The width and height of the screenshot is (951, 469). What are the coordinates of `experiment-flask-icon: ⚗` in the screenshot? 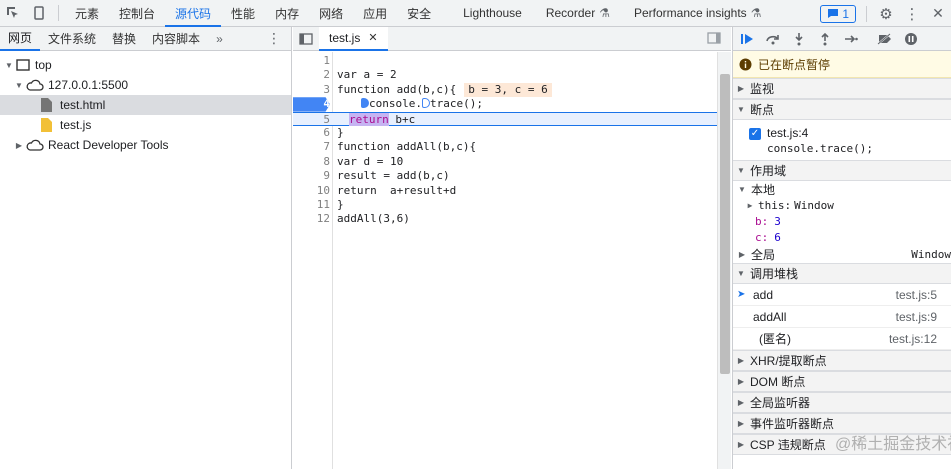 It's located at (756, 13).